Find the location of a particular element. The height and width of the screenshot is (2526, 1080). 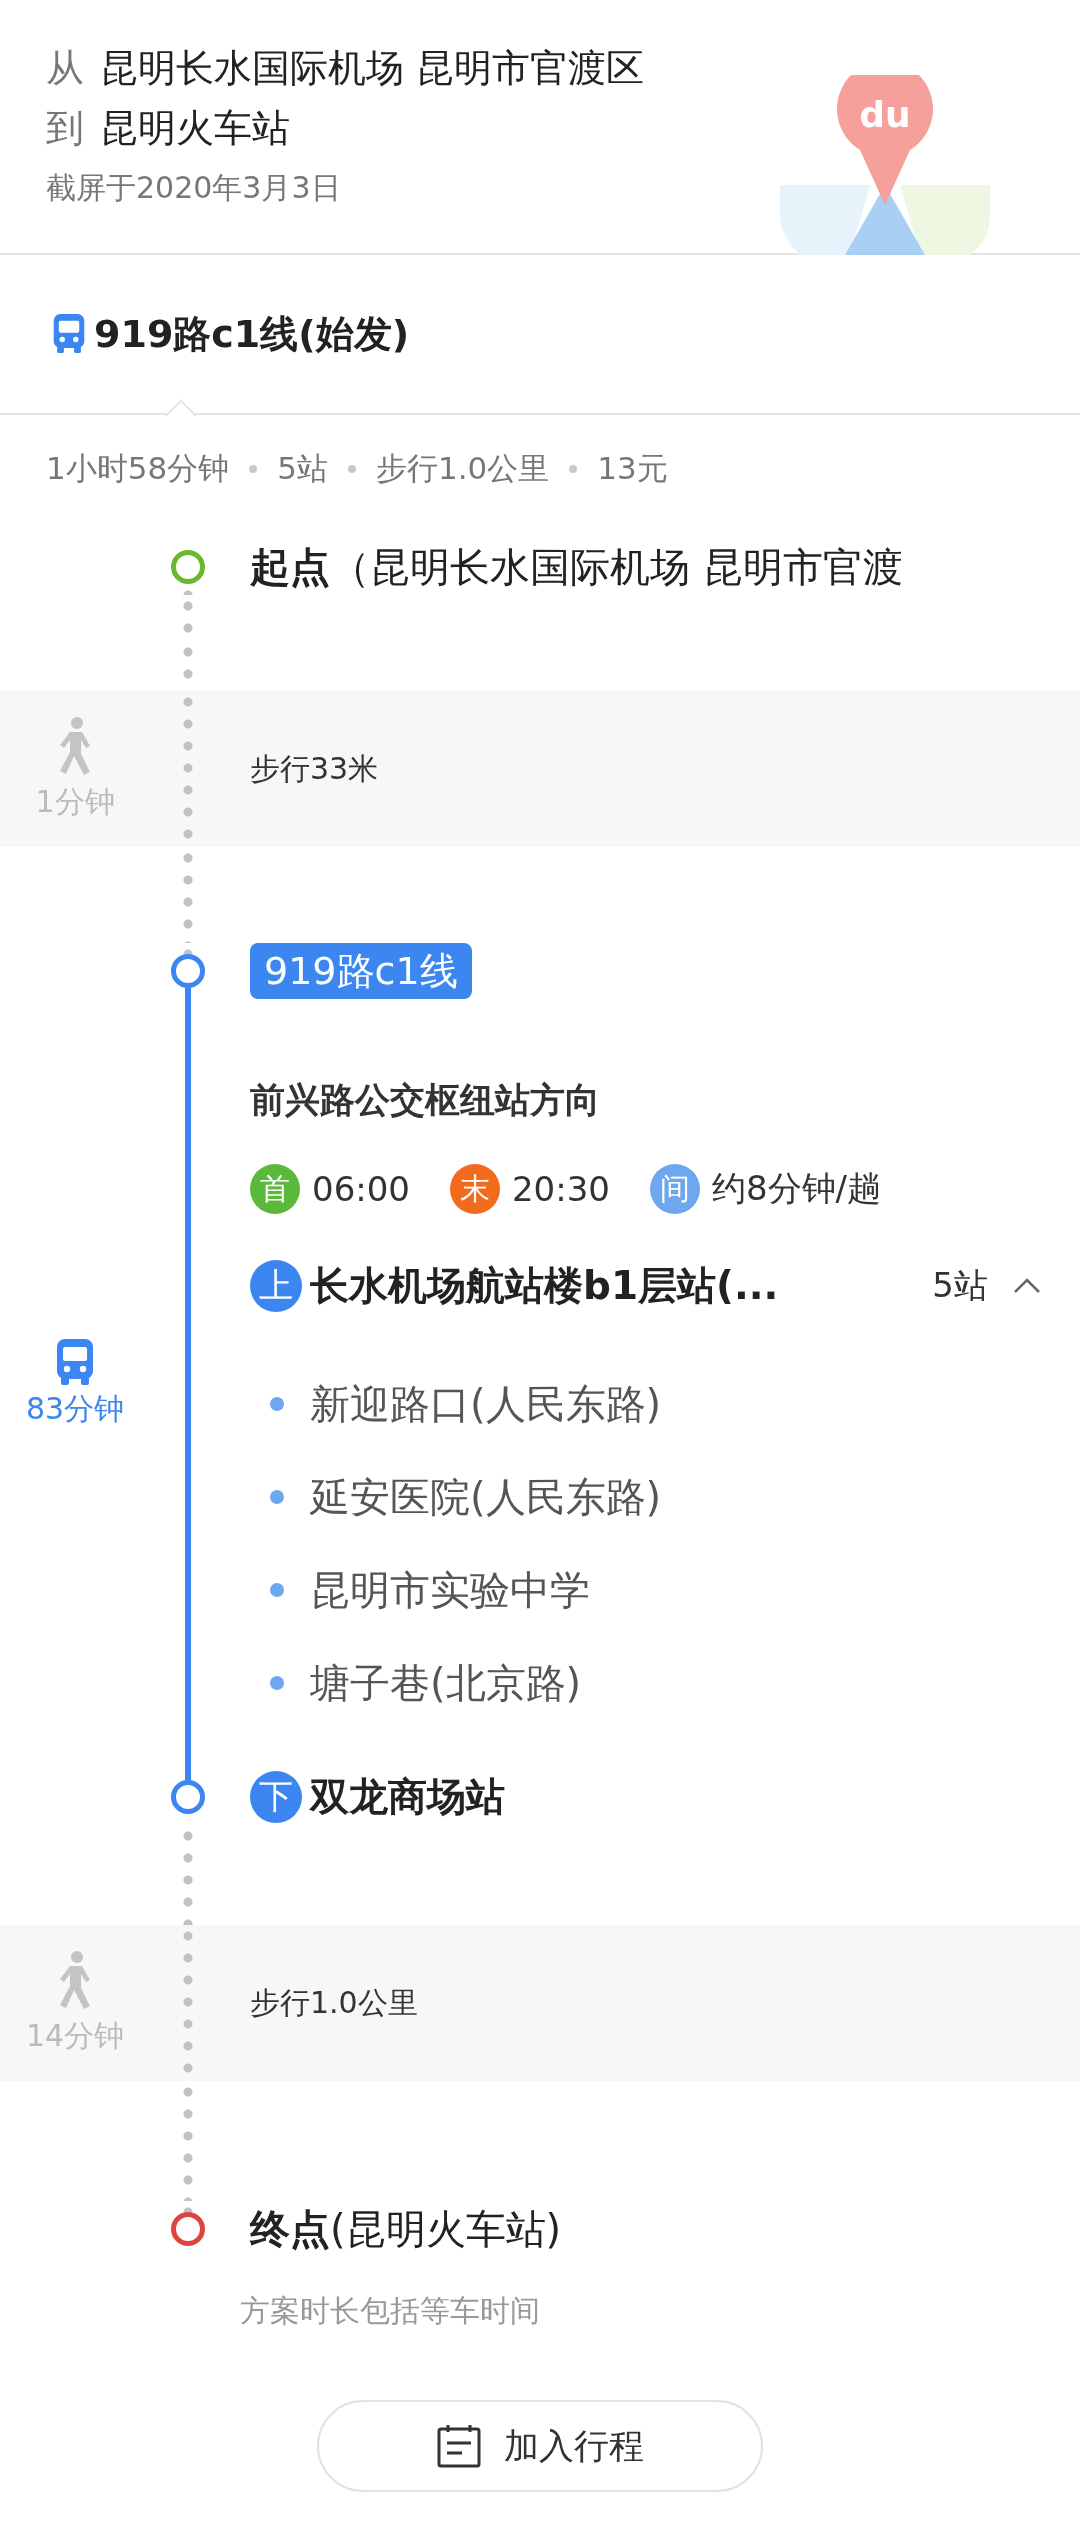

walk-duration: 14分钟 is located at coordinates (75, 2035).